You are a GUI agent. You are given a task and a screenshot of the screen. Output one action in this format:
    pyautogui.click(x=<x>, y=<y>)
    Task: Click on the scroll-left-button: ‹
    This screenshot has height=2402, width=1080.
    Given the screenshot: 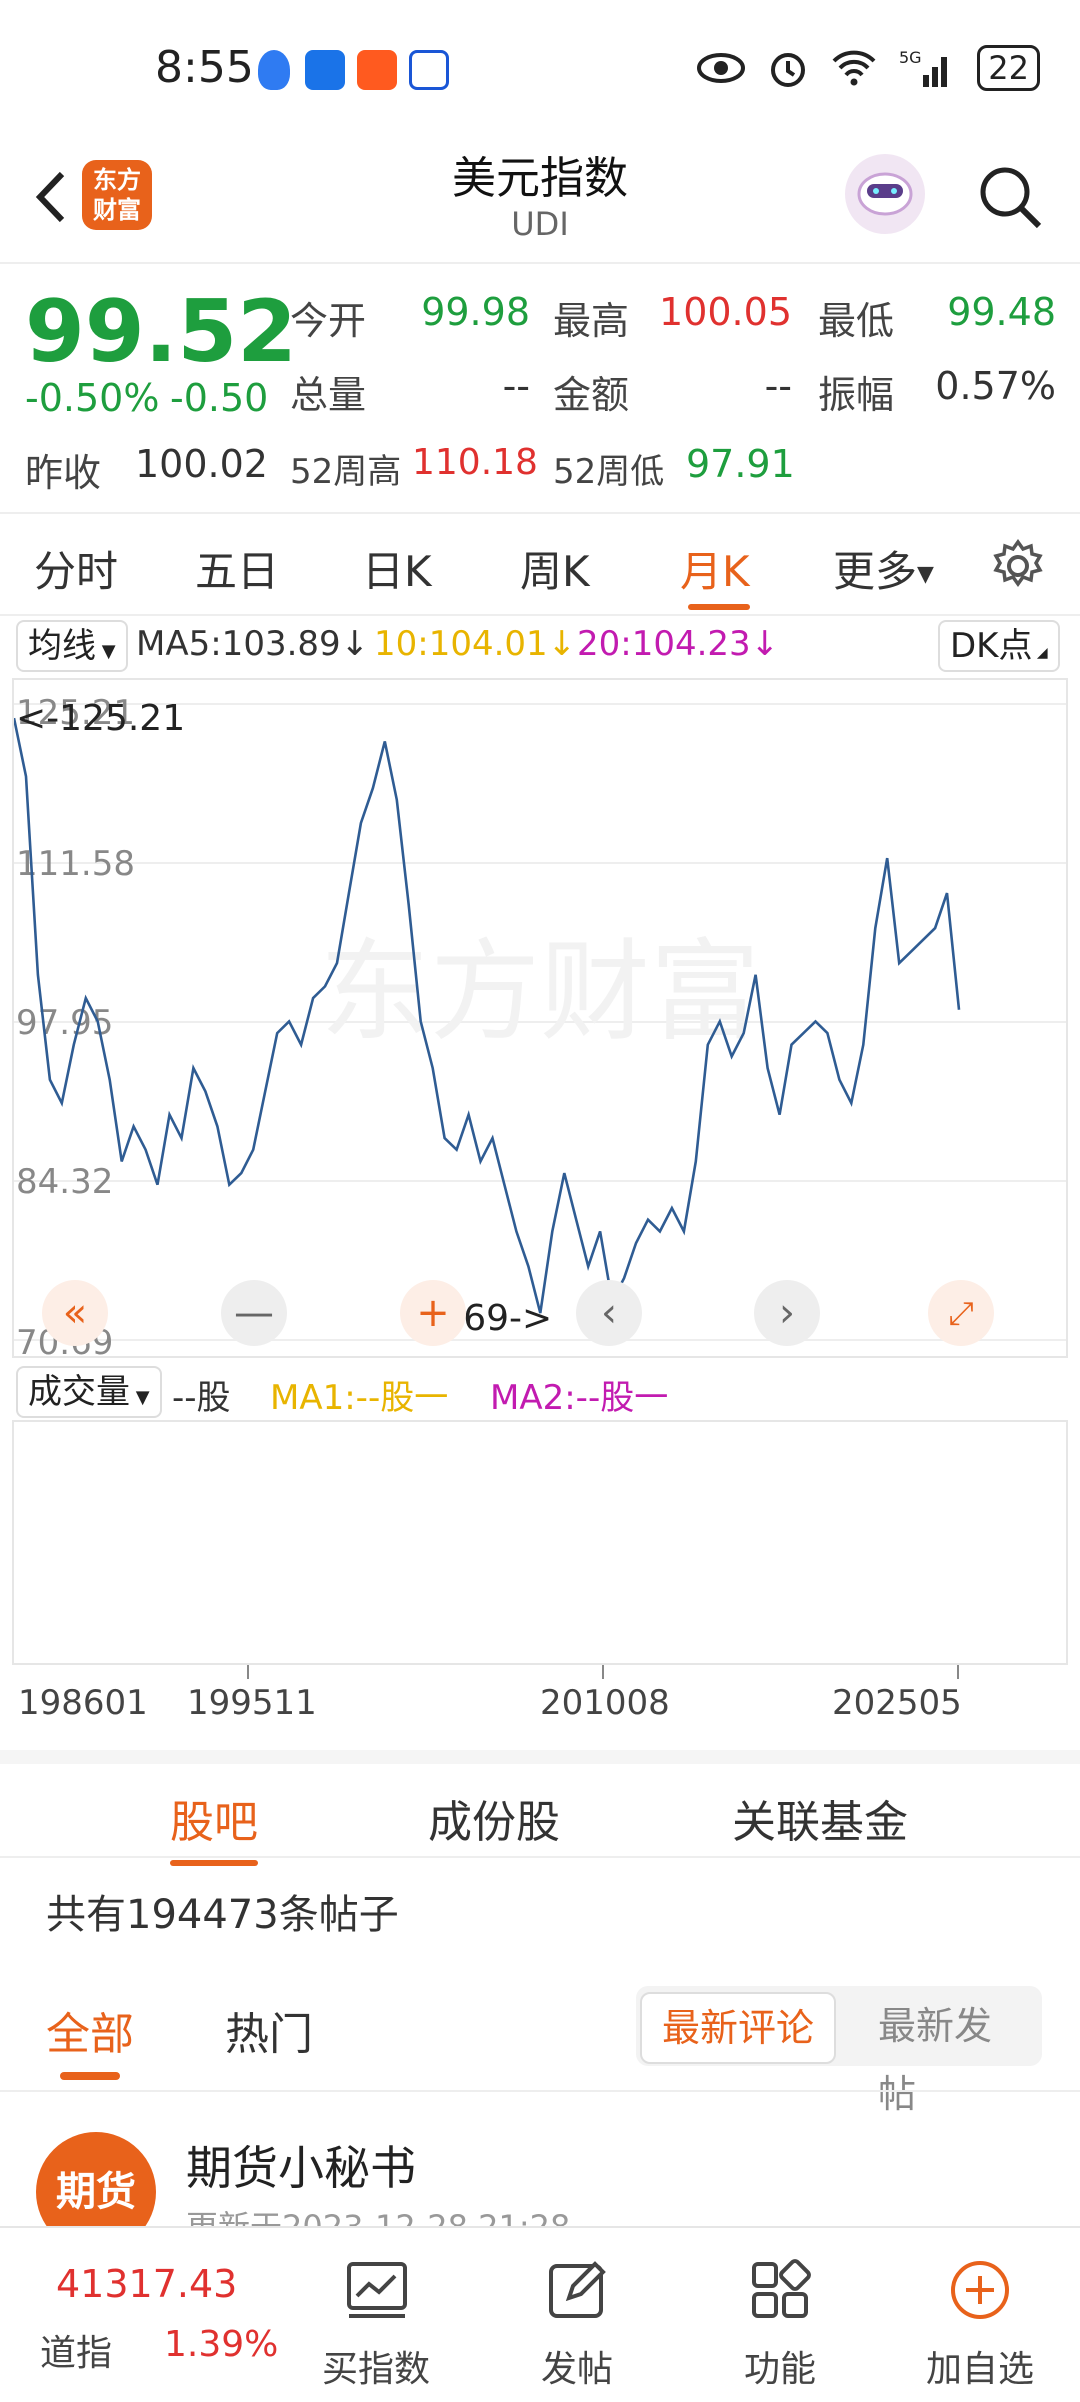 What is the action you would take?
    pyautogui.click(x=609, y=1313)
    